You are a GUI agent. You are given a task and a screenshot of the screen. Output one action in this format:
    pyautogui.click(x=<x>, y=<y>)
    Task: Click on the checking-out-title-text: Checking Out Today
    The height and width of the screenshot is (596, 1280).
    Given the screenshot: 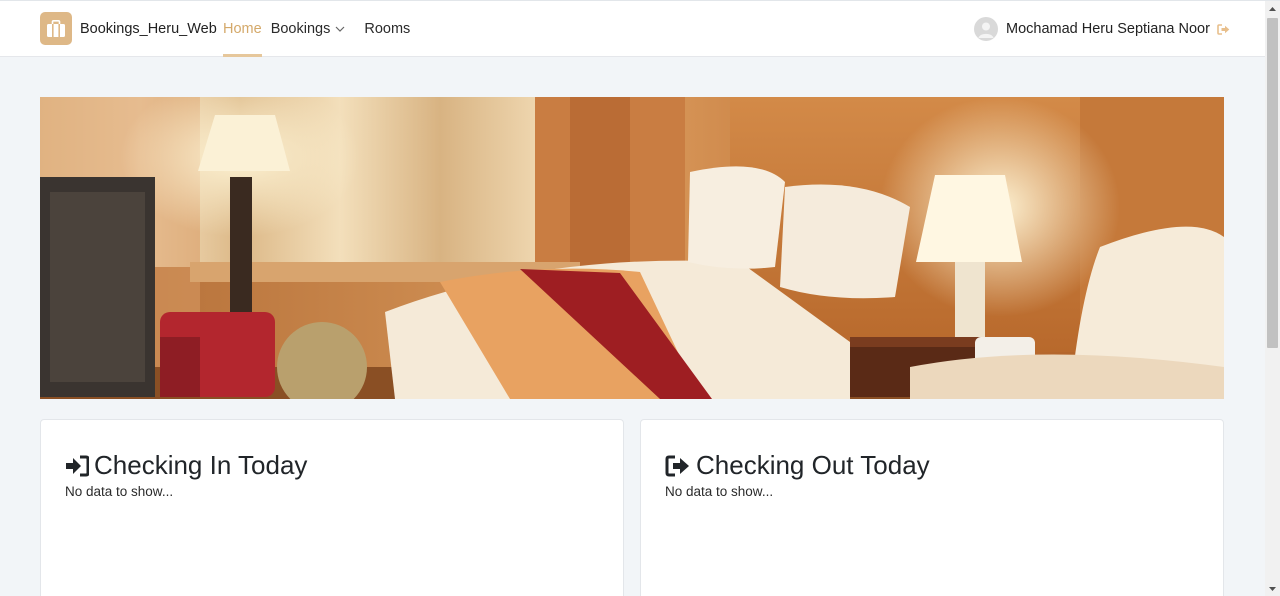 What is the action you would take?
    pyautogui.click(x=813, y=465)
    